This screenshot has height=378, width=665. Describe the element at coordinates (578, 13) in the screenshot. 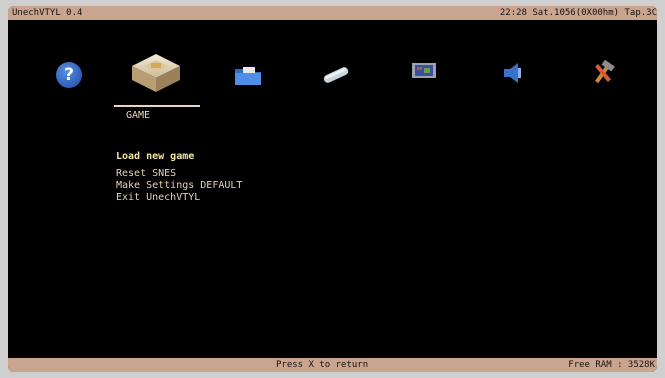

I see `status-readout: 22:28 Sat.1056(0X00hm) Tap.3C` at that location.